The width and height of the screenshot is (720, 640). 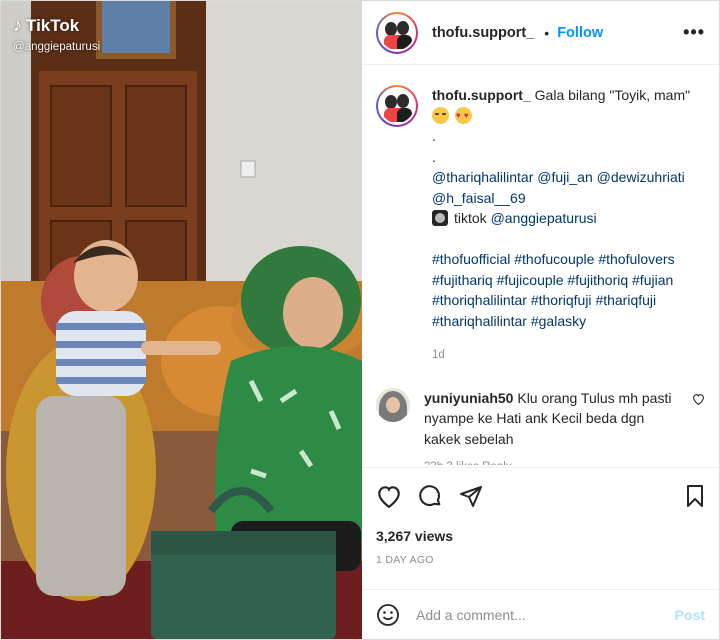 I want to click on hashtag-link: #galasky, so click(x=558, y=321).